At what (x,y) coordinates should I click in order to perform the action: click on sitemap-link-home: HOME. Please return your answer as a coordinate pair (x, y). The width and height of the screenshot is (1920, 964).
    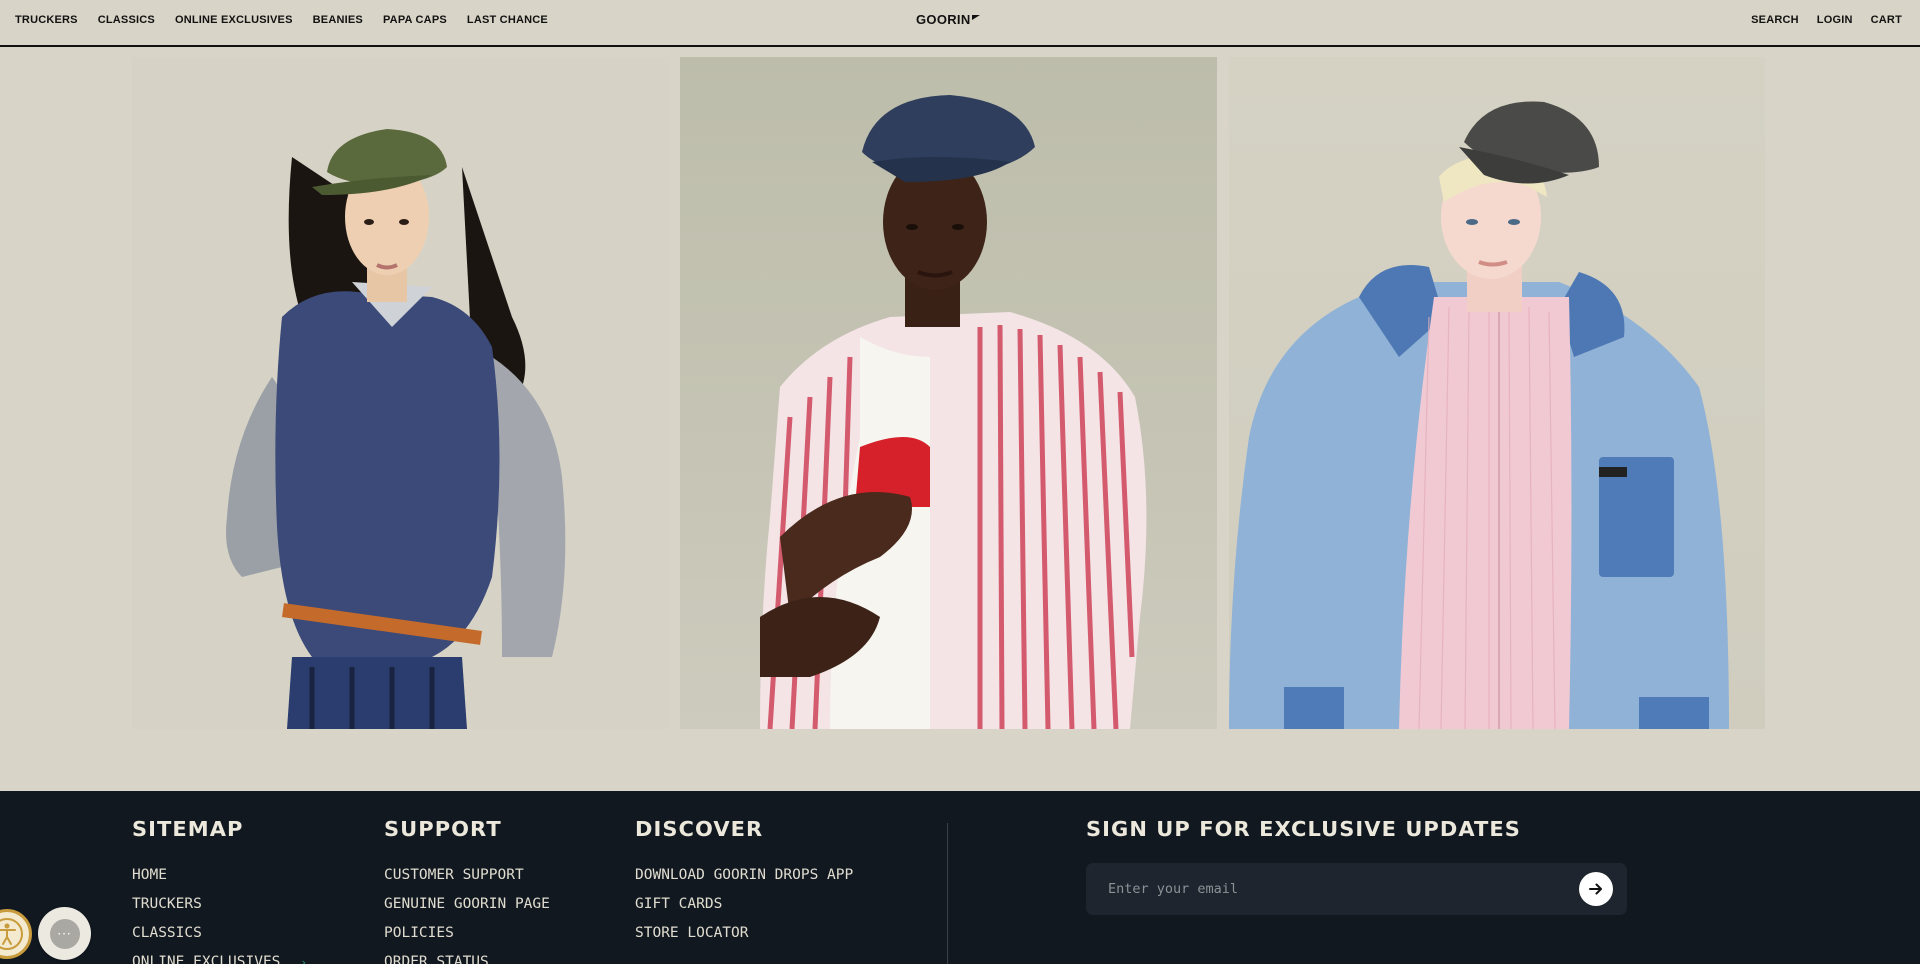
    Looking at the image, I should click on (219, 875).